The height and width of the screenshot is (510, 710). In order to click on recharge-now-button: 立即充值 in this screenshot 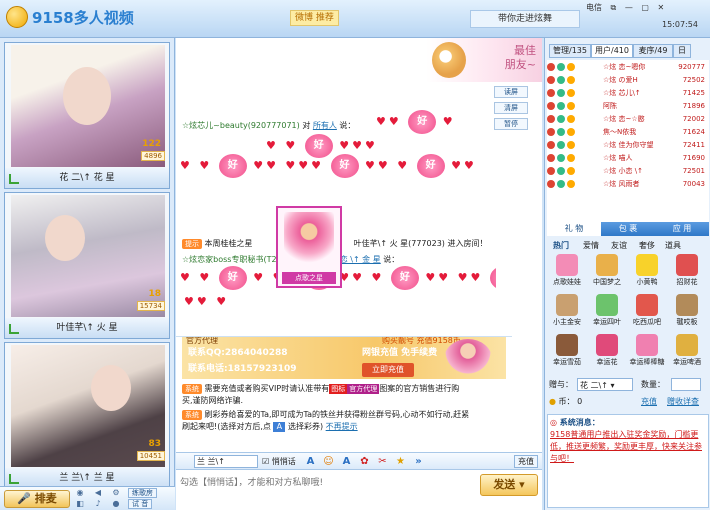, I will do `click(388, 370)`.